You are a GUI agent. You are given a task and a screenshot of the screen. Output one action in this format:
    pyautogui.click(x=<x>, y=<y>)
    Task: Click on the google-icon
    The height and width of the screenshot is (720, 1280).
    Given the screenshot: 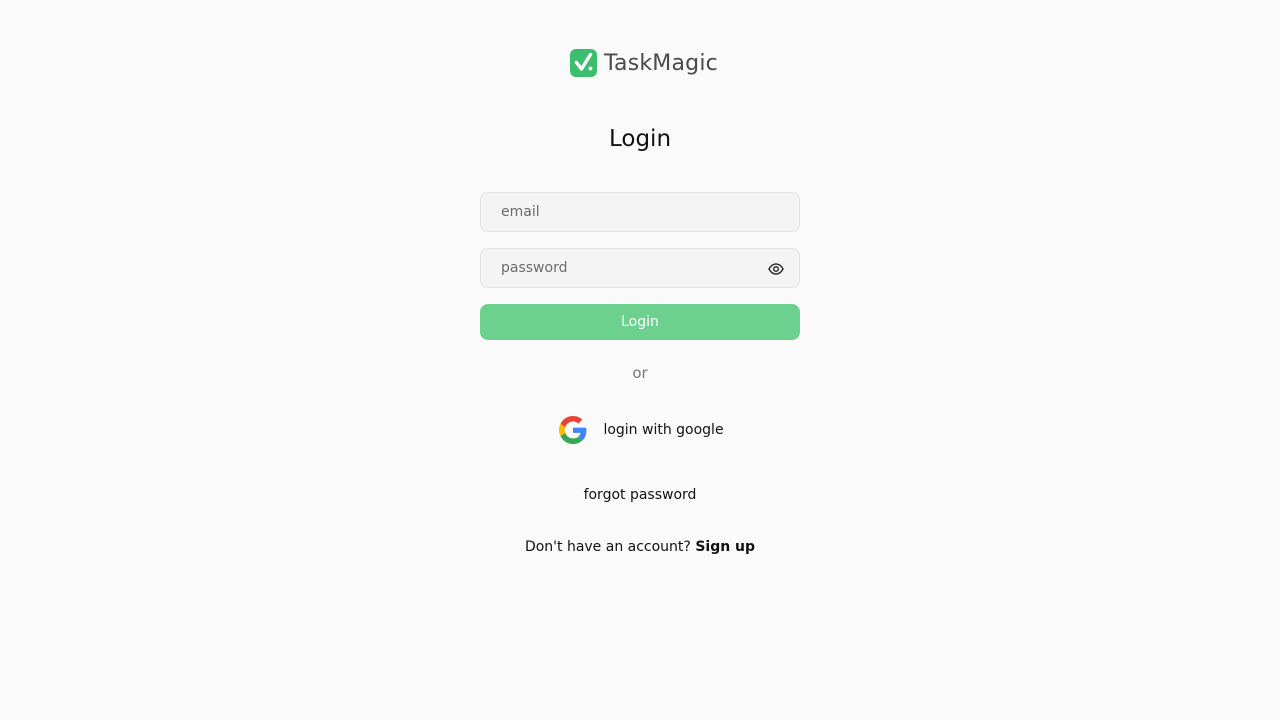 What is the action you would take?
    pyautogui.click(x=573, y=430)
    